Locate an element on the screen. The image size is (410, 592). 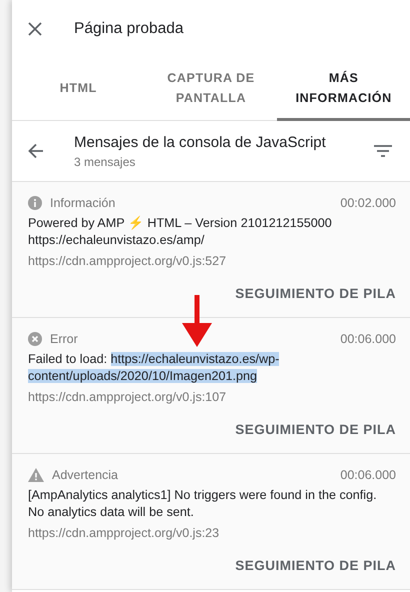
message-time: 00:02.000 is located at coordinates (368, 203).